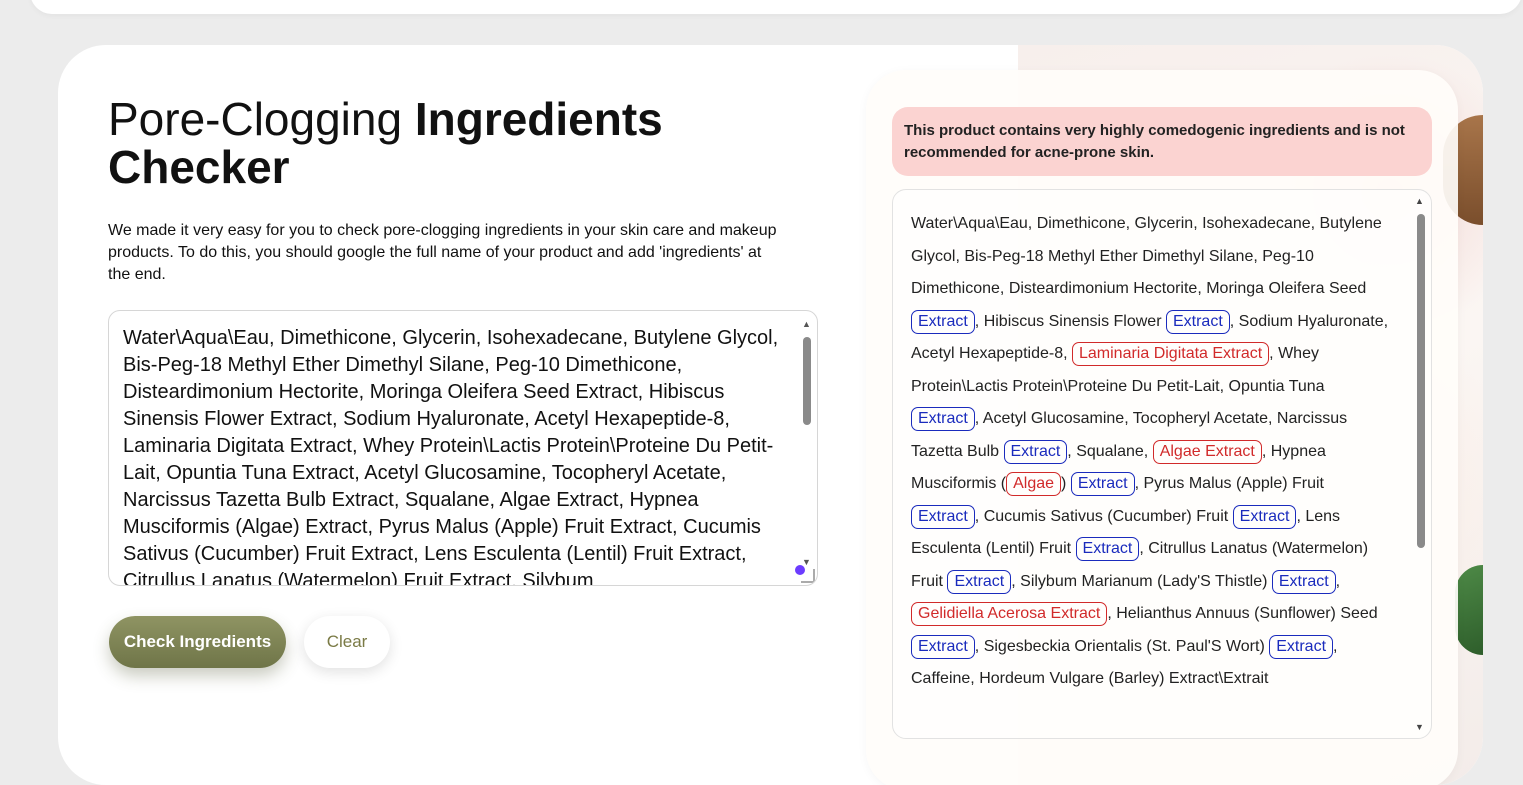 The height and width of the screenshot is (785, 1523). I want to click on clear-button: Clear, so click(347, 642).